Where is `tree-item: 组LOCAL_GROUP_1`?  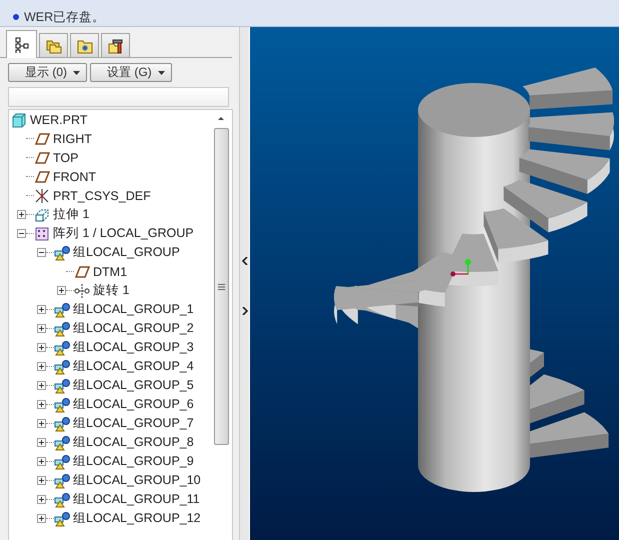 tree-item: 组LOCAL_GROUP_1 is located at coordinates (133, 309).